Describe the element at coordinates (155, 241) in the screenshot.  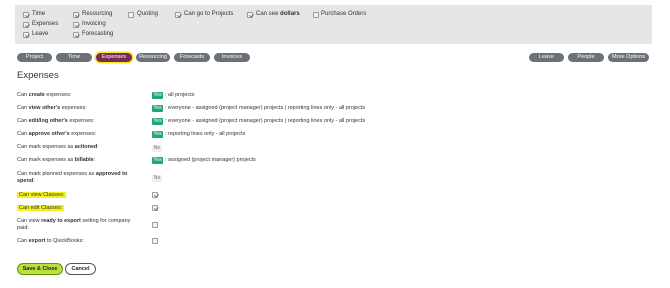
I see `export-quickbooks-checkbox` at that location.